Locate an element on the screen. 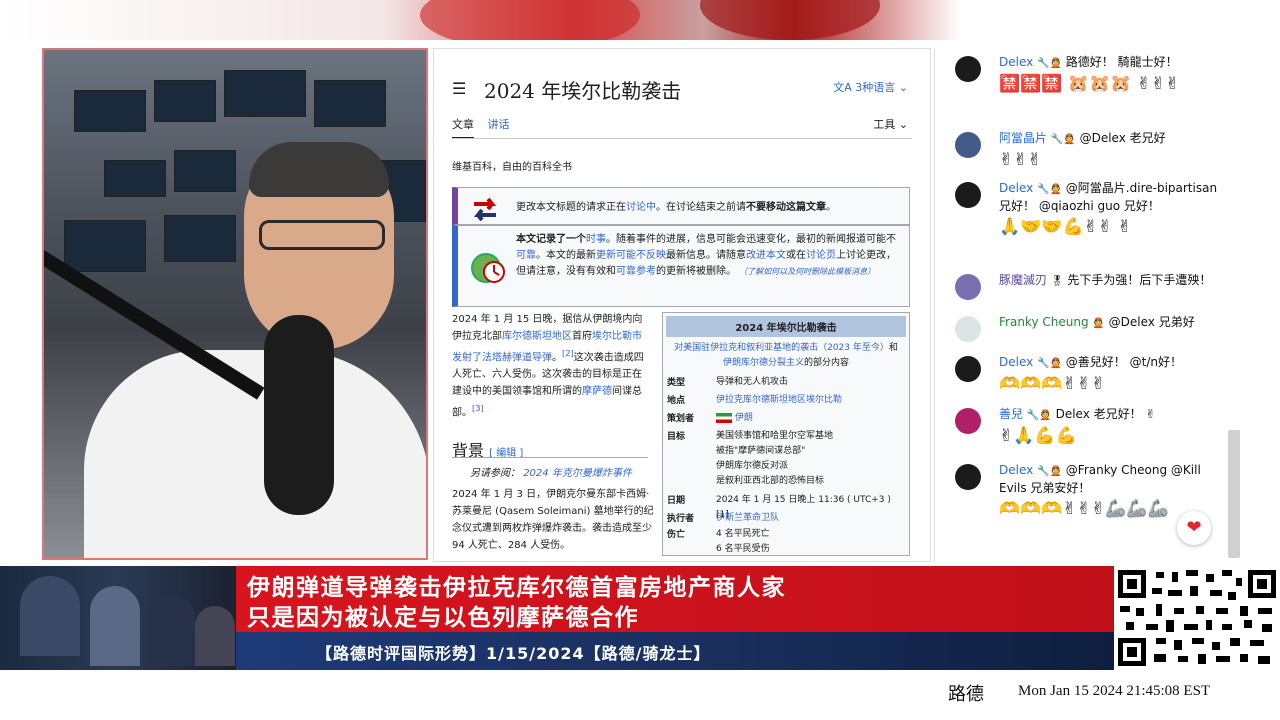 Image resolution: width=1280 pixels, height=720 pixels. chat-message: 阿當晶片 🔧👲 @Delex 老兄好 ✌✌✌ is located at coordinates (1091, 151).